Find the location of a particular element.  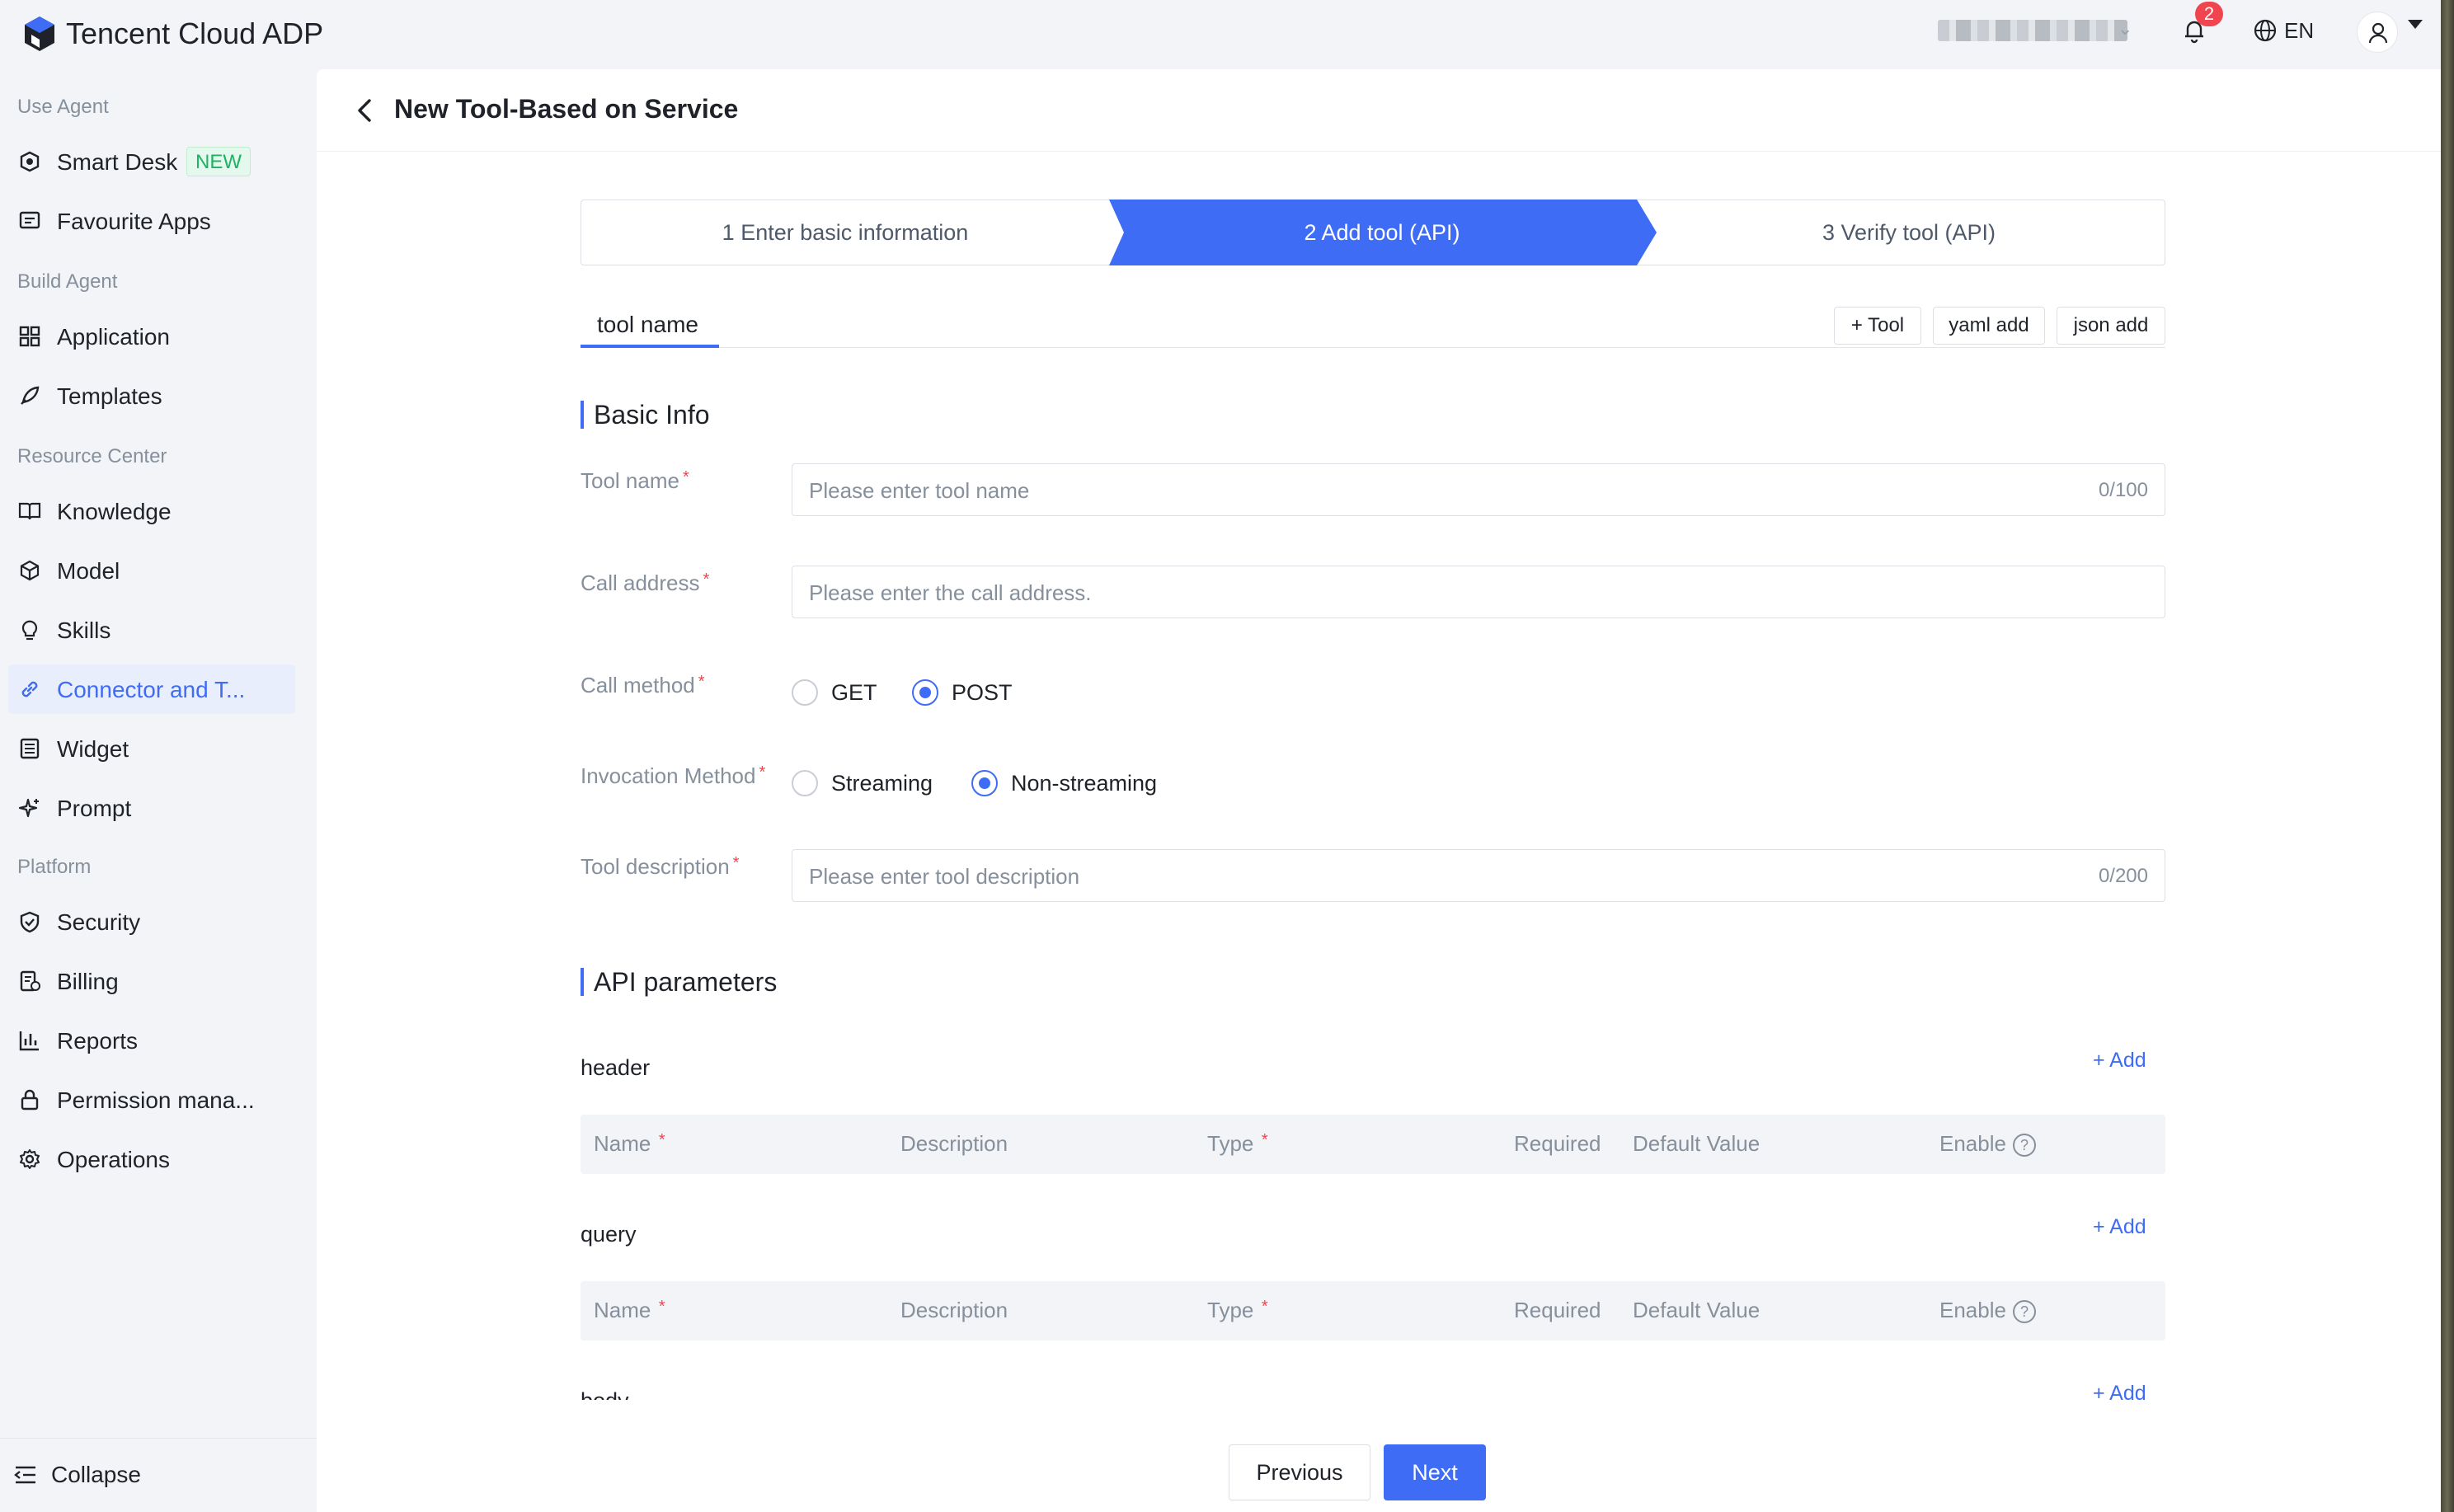

sidebar-item-knowledge: Knowledge is located at coordinates (151, 511).